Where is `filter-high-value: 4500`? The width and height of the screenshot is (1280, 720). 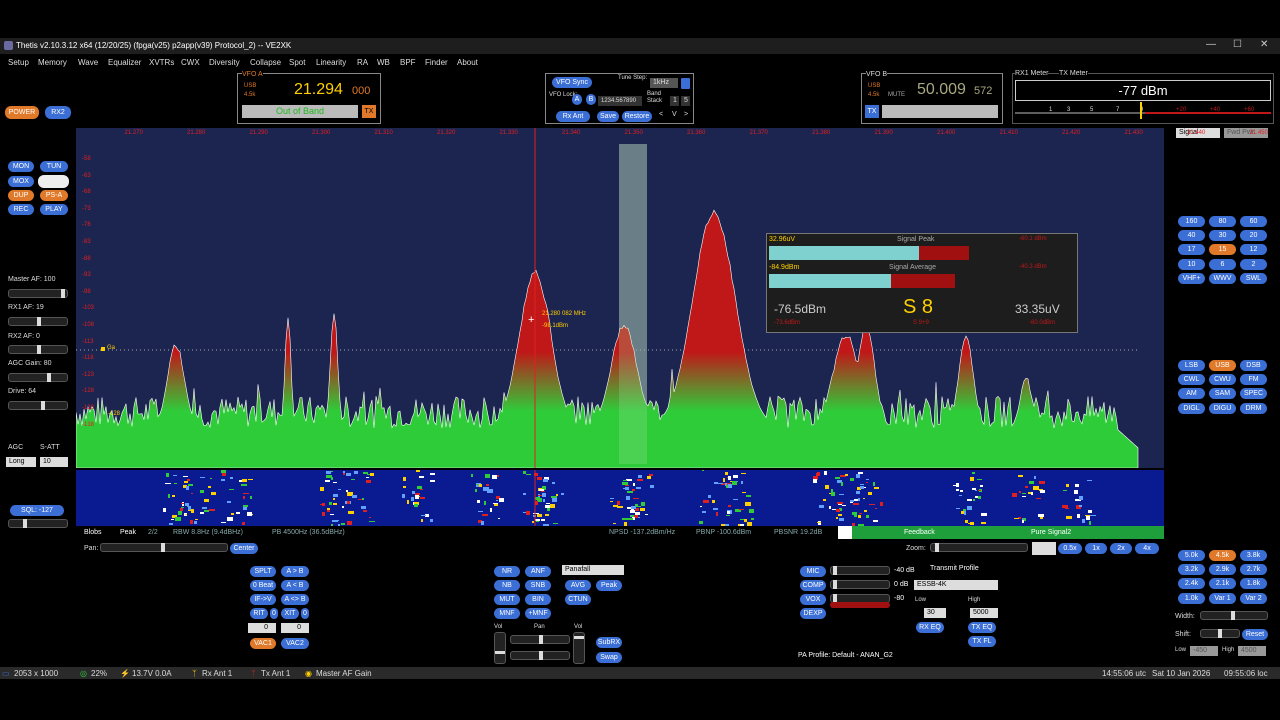
filter-high-value: 4500 is located at coordinates (1252, 651).